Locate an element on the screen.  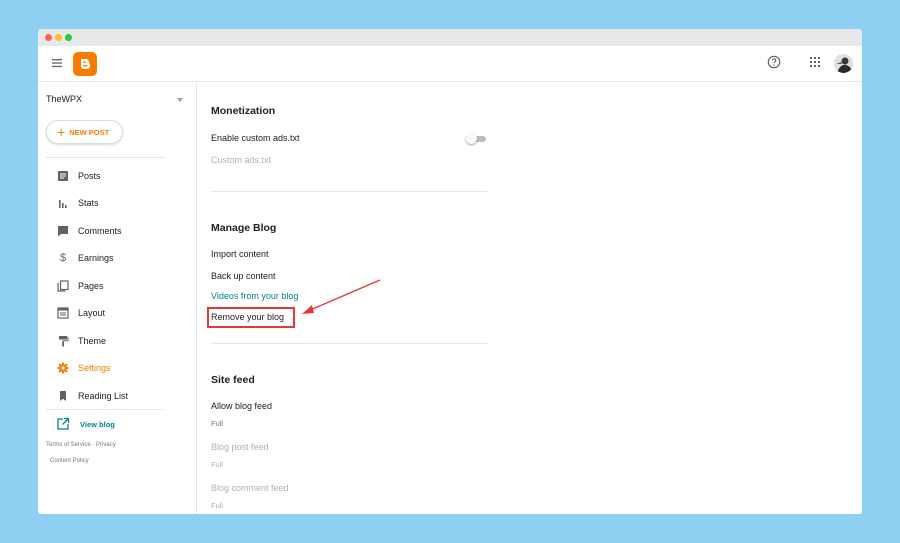
sidebar-item-earnings: $ Earnings is located at coordinates (105, 258).